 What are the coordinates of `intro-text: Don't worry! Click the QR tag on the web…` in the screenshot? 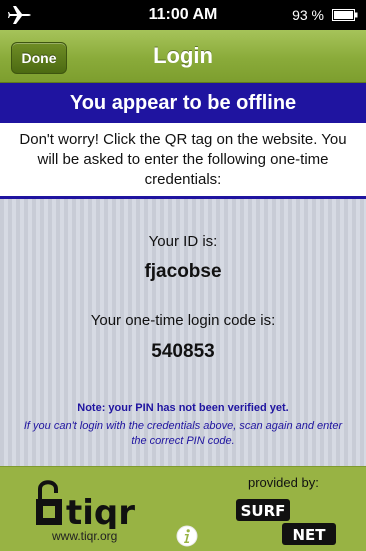 It's located at (183, 159).